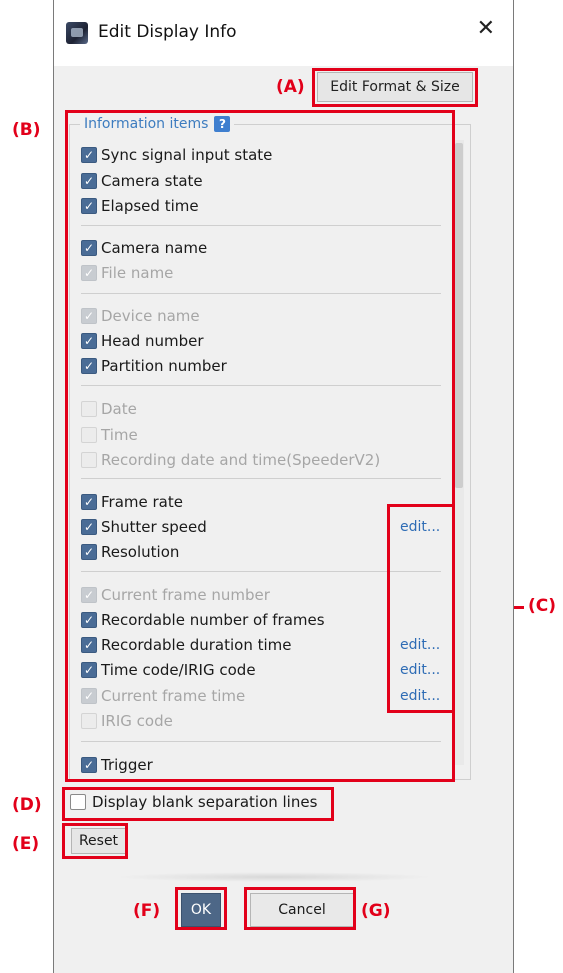 The image size is (563, 973). Describe the element at coordinates (26, 844) in the screenshot. I see `annotation-e-label: (E)` at that location.